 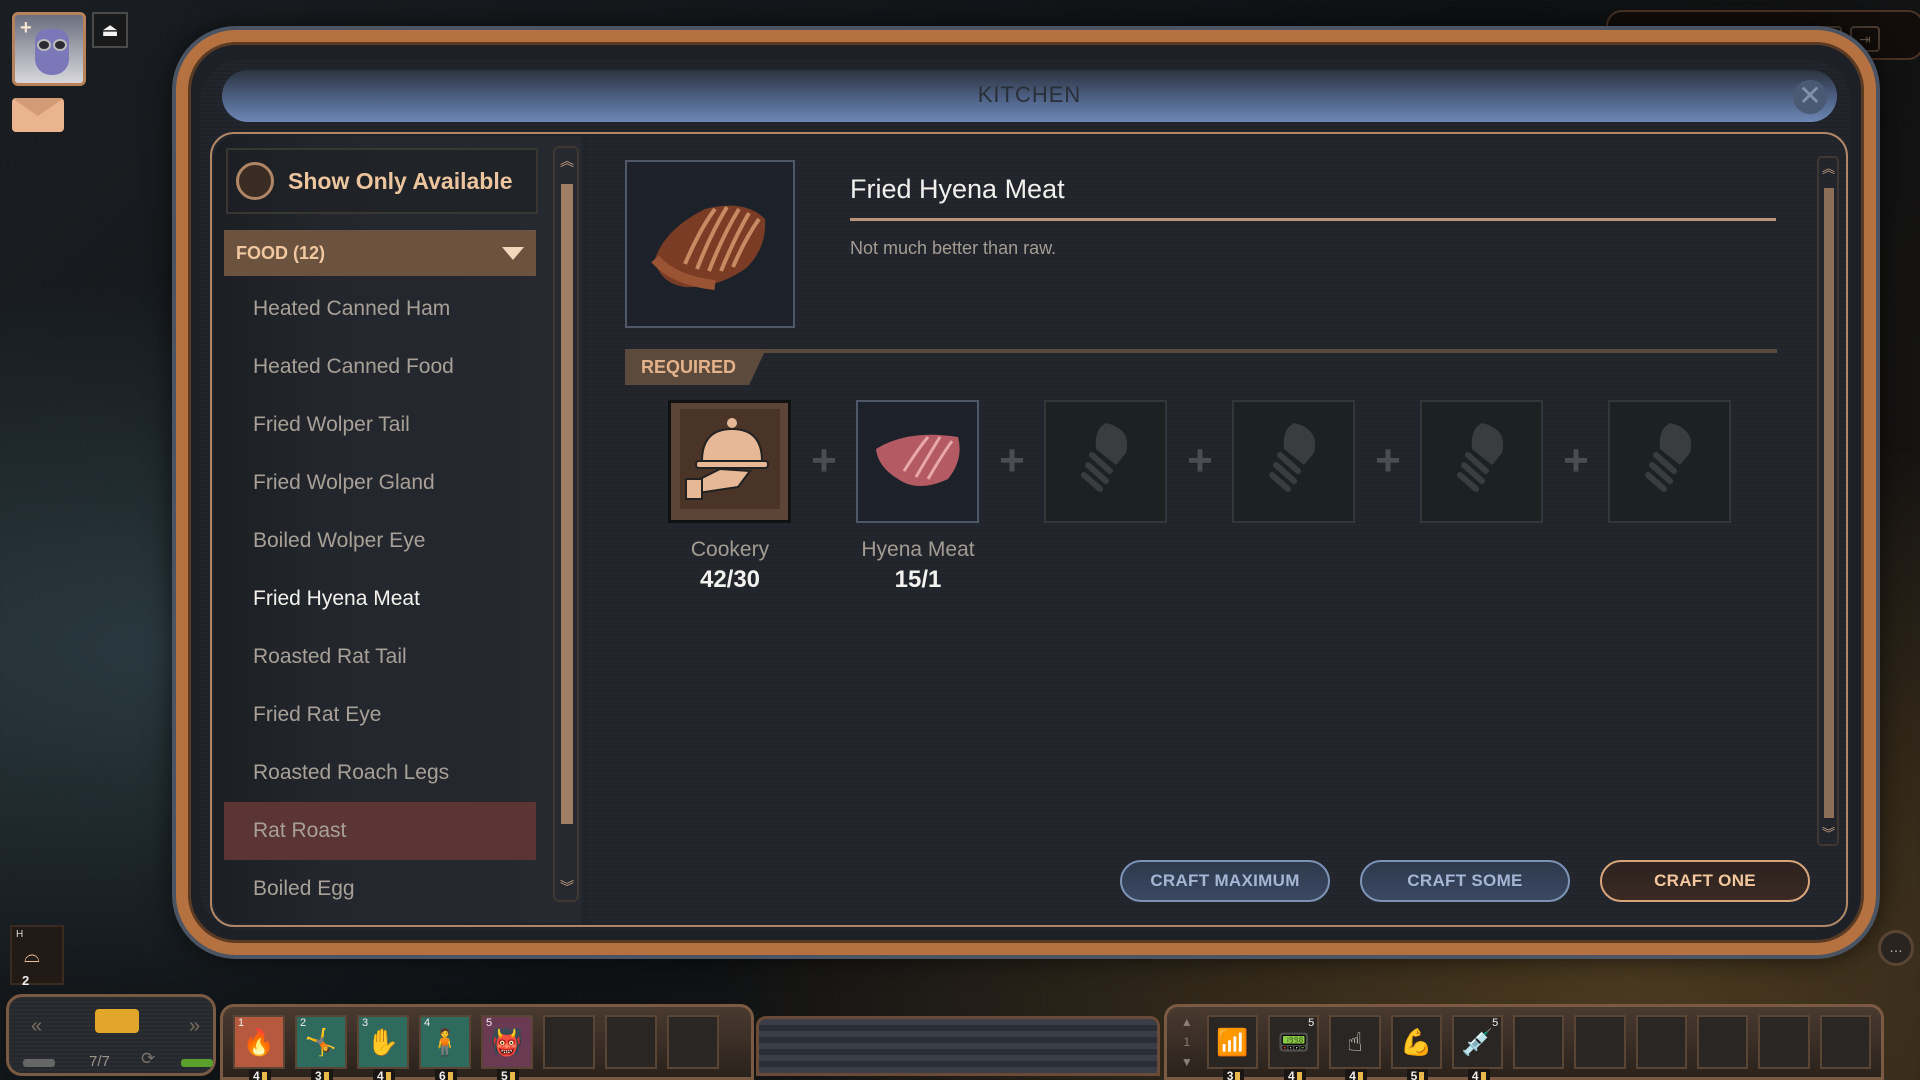 What do you see at coordinates (427, 1023) in the screenshot?
I see `hotkey-number: 4` at bounding box center [427, 1023].